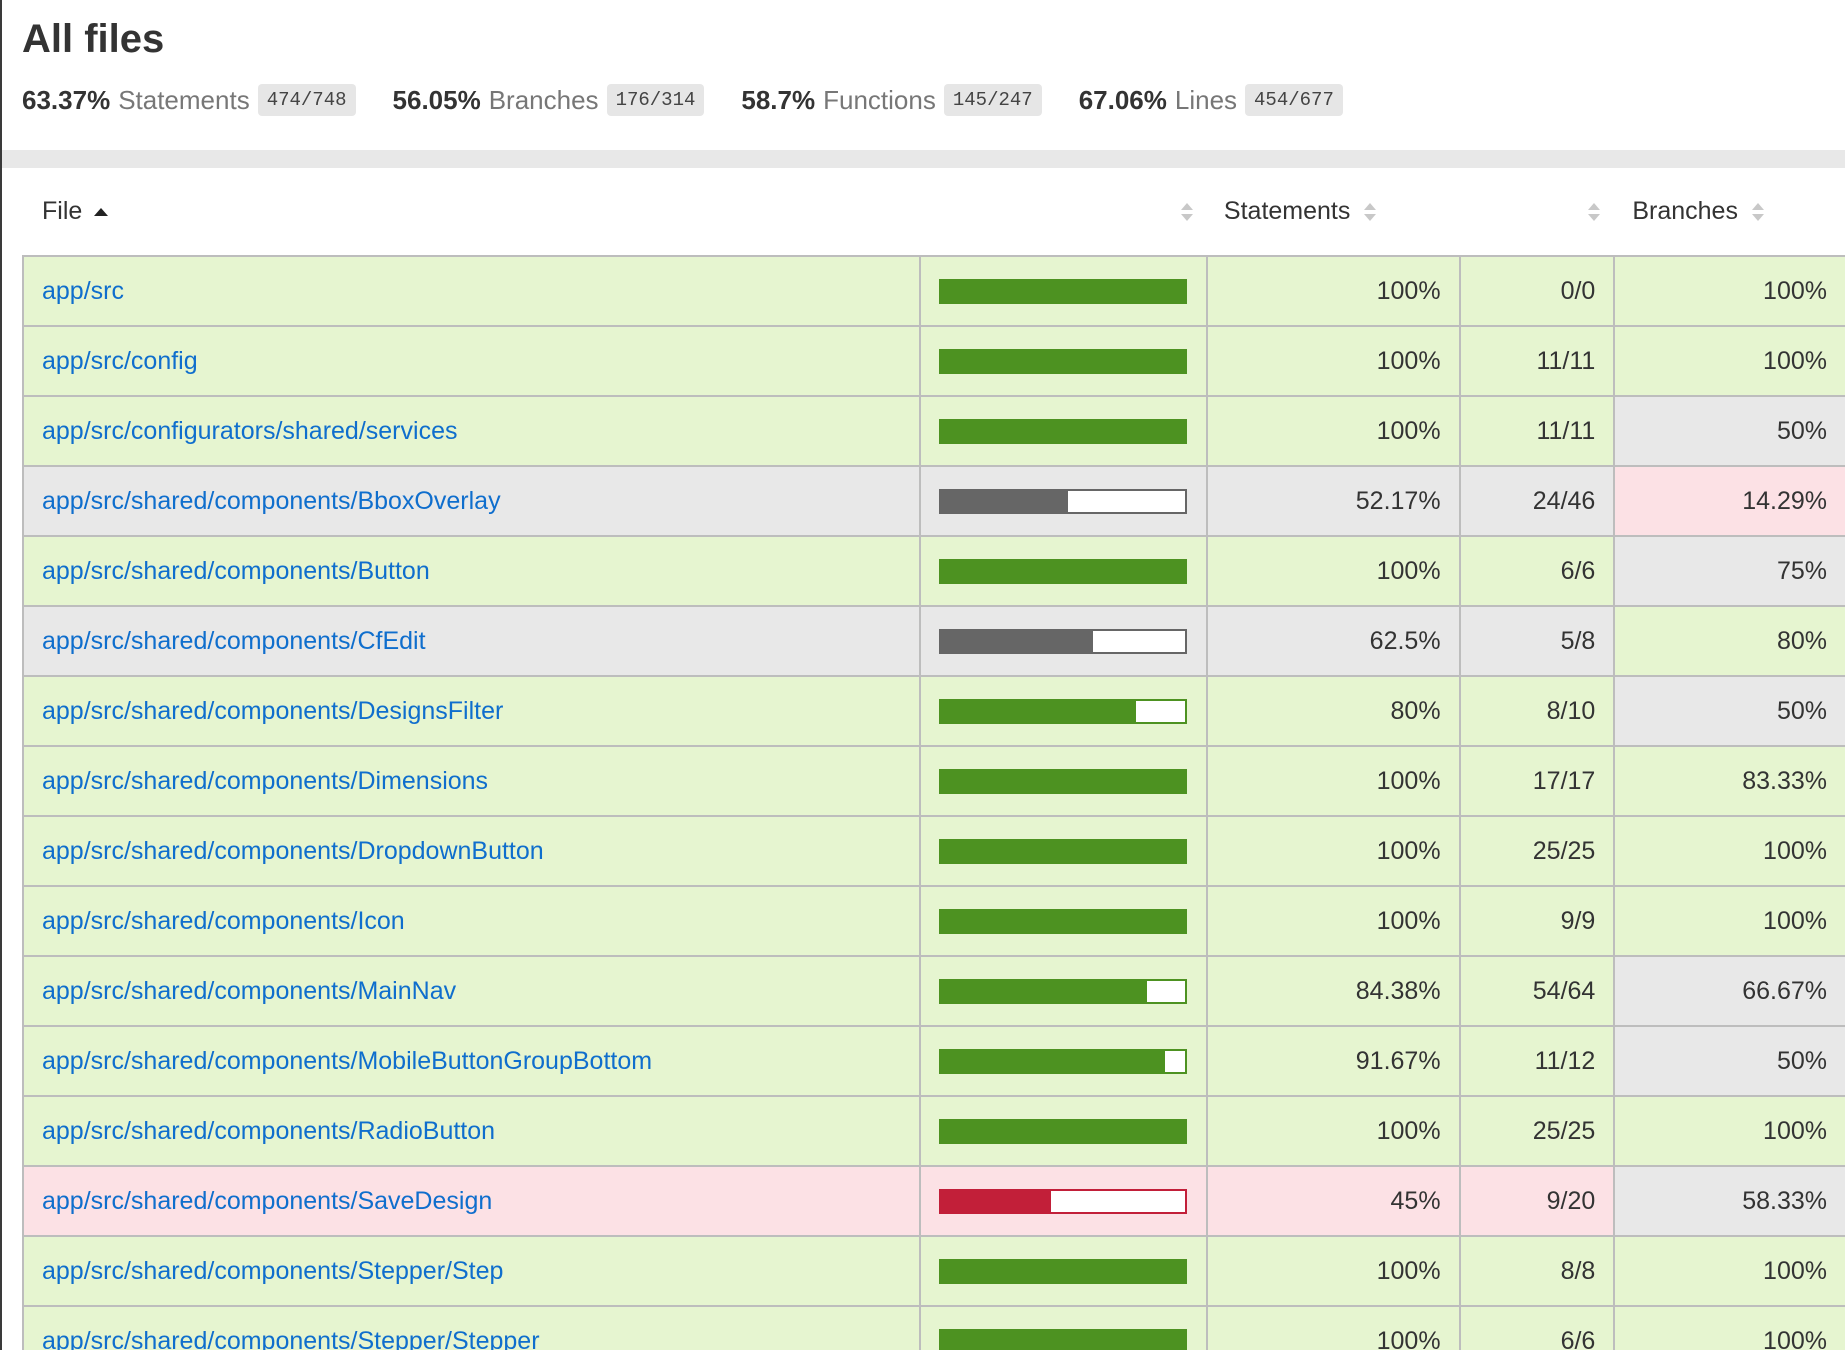 The image size is (1845, 1350). What do you see at coordinates (223, 921) in the screenshot?
I see `file-link: app/src/shared/components/Icon` at bounding box center [223, 921].